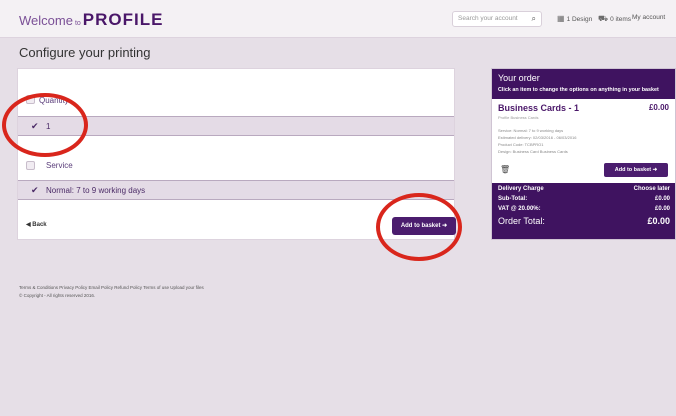 Image resolution: width=676 pixels, height=416 pixels. Describe the element at coordinates (584, 221) in the screenshot. I see `total-row: Order Total: £0.00` at that location.